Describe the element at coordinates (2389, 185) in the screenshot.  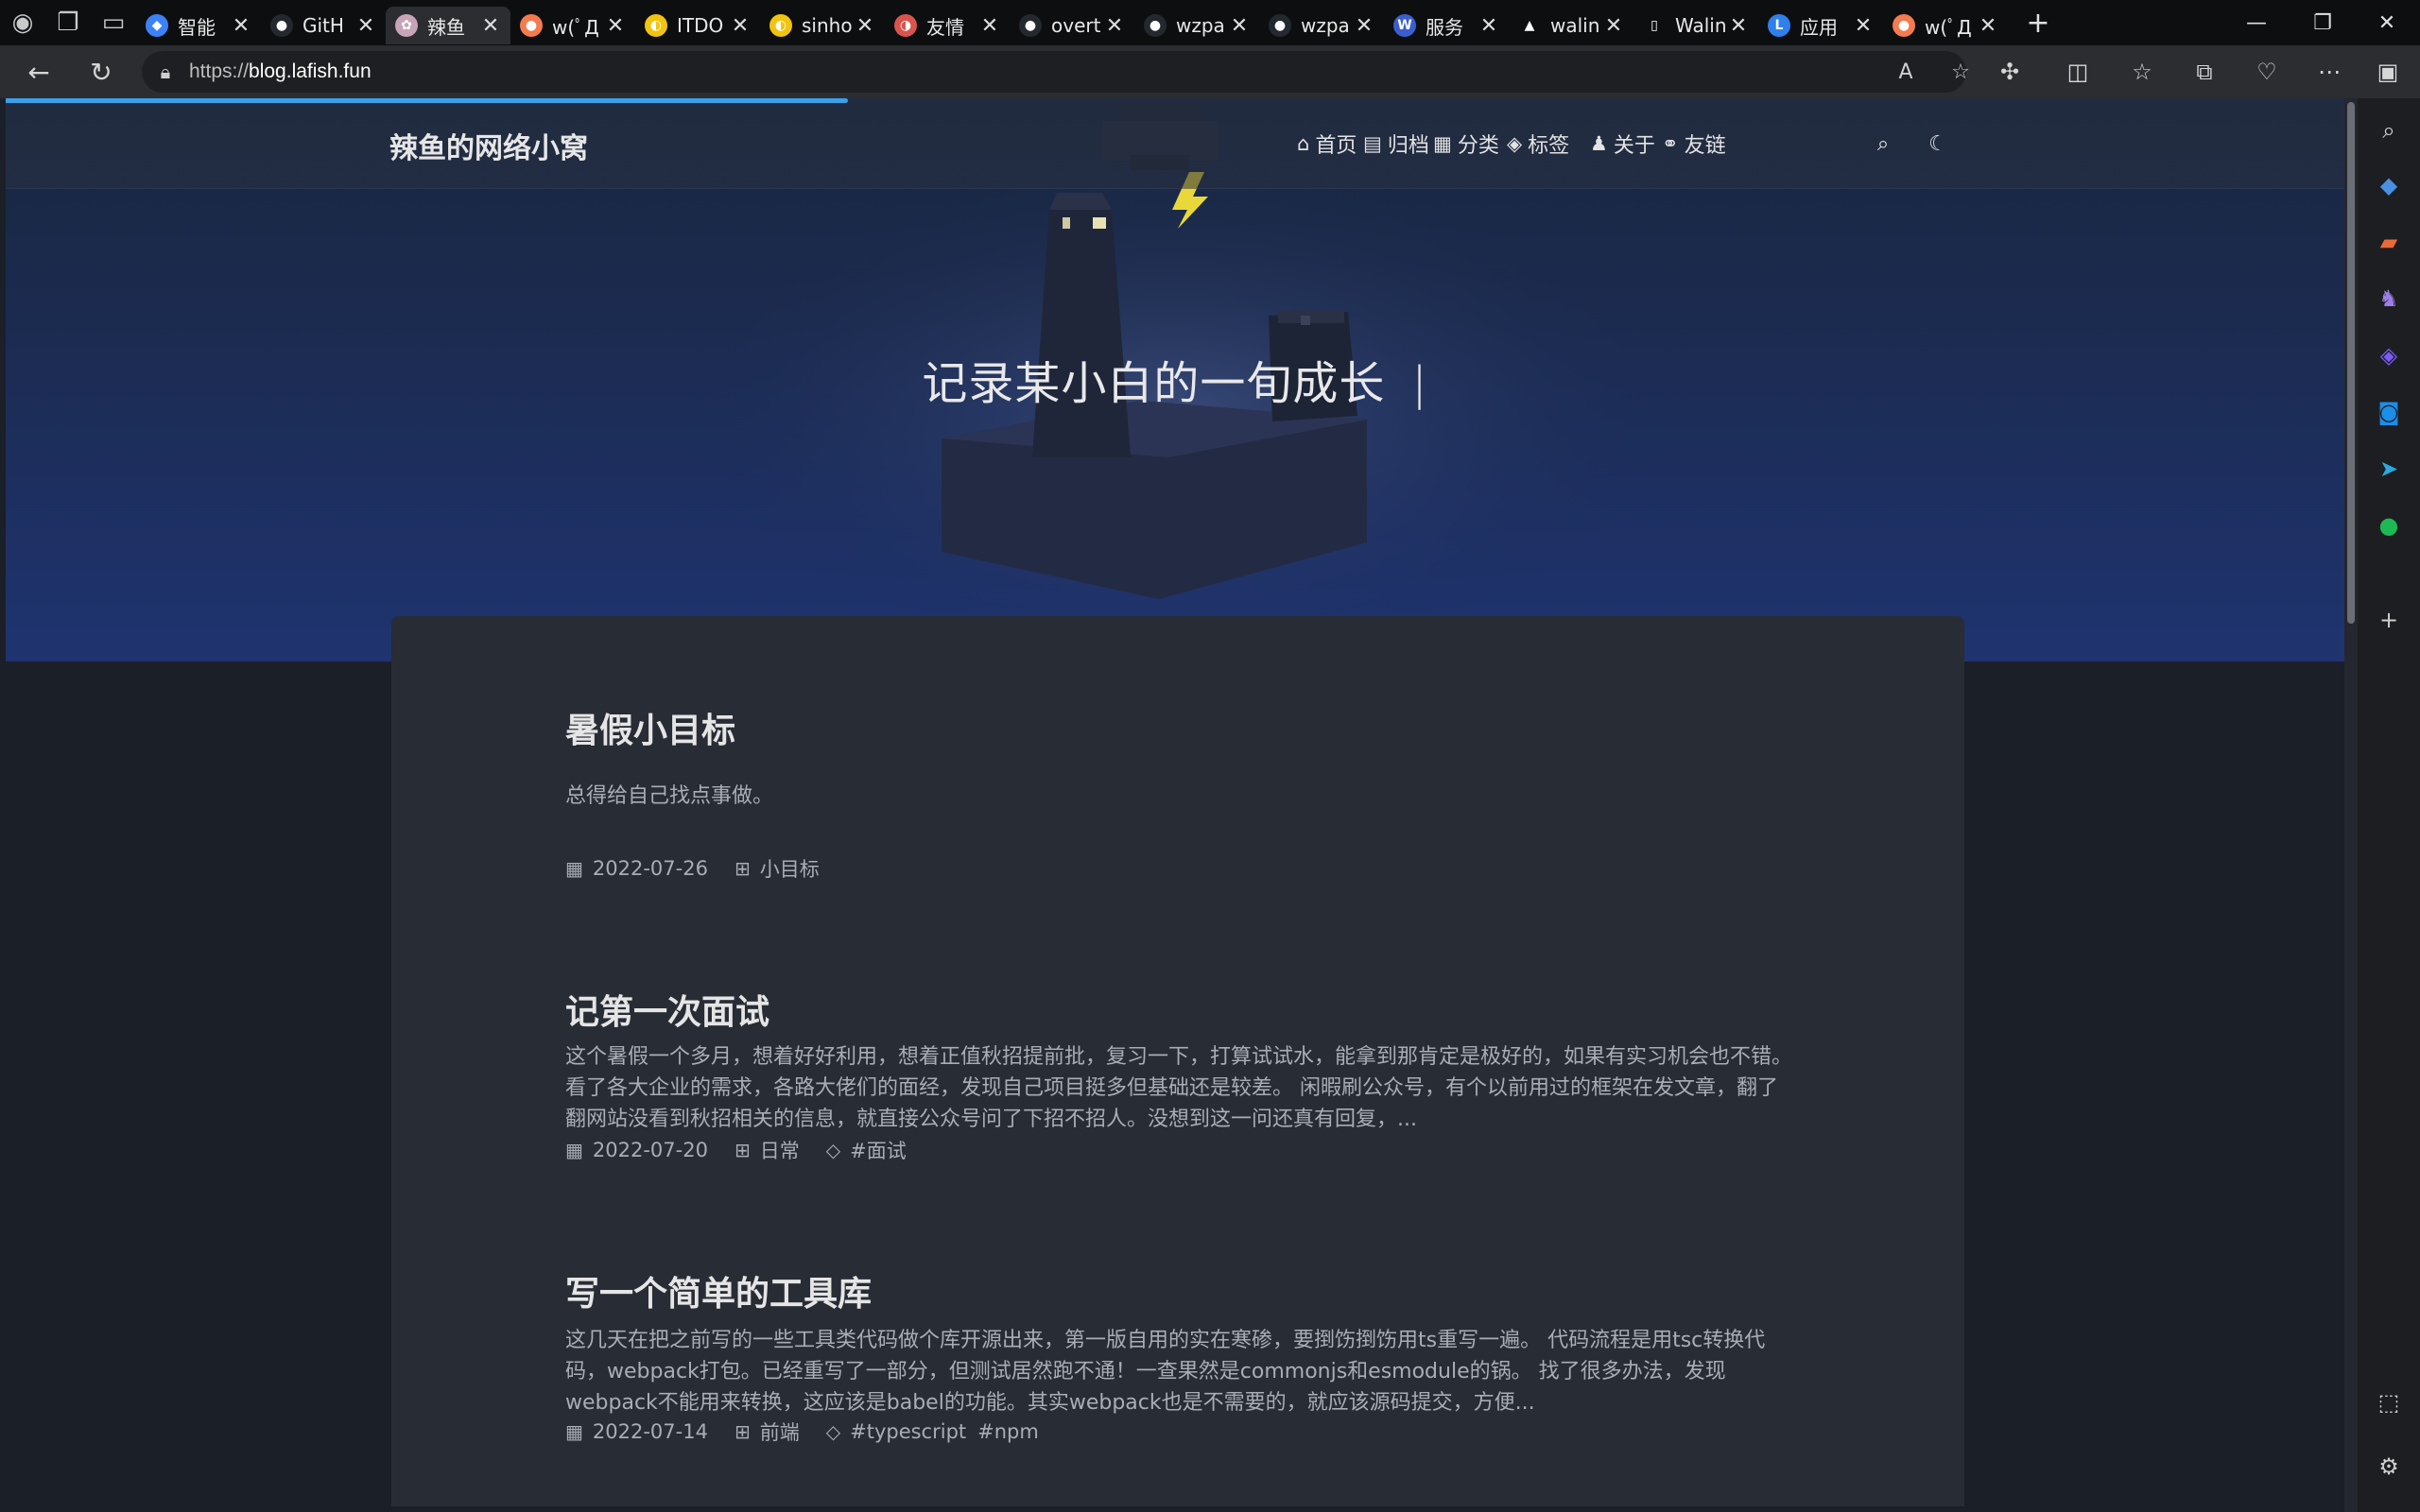
I see `shopping-tag-icon: ◆` at that location.